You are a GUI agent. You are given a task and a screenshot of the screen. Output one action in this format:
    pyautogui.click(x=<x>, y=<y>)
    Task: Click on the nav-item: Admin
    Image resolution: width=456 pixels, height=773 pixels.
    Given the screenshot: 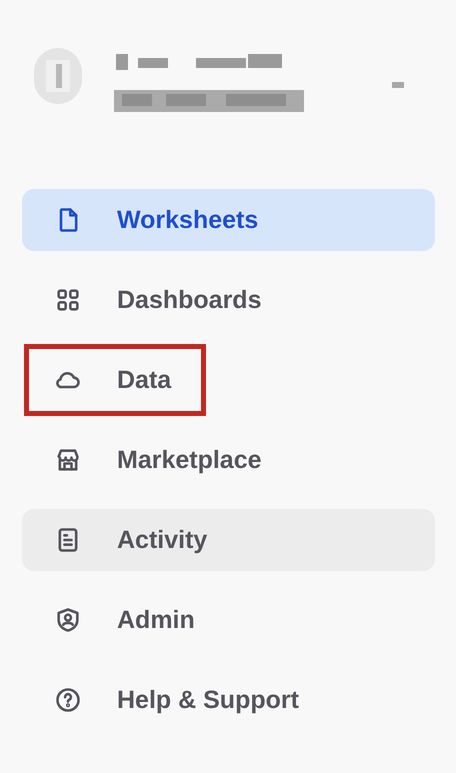 What is the action you would take?
    pyautogui.click(x=228, y=620)
    